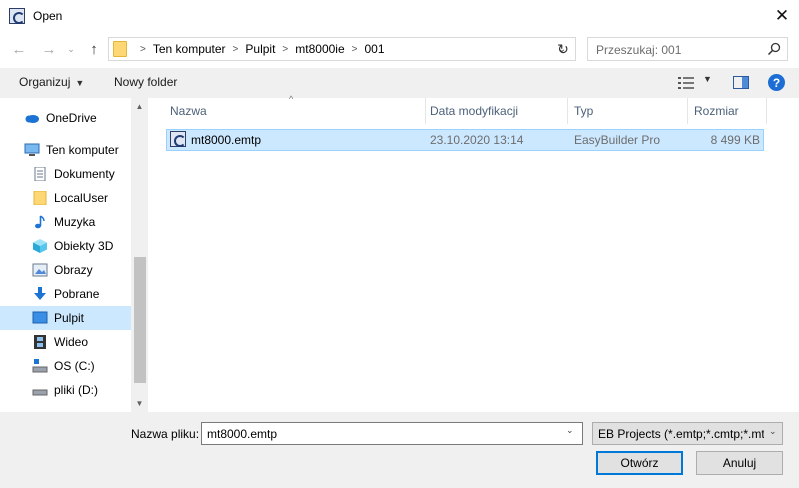  What do you see at coordinates (40, 317) in the screenshot?
I see `desktop-icon` at bounding box center [40, 317].